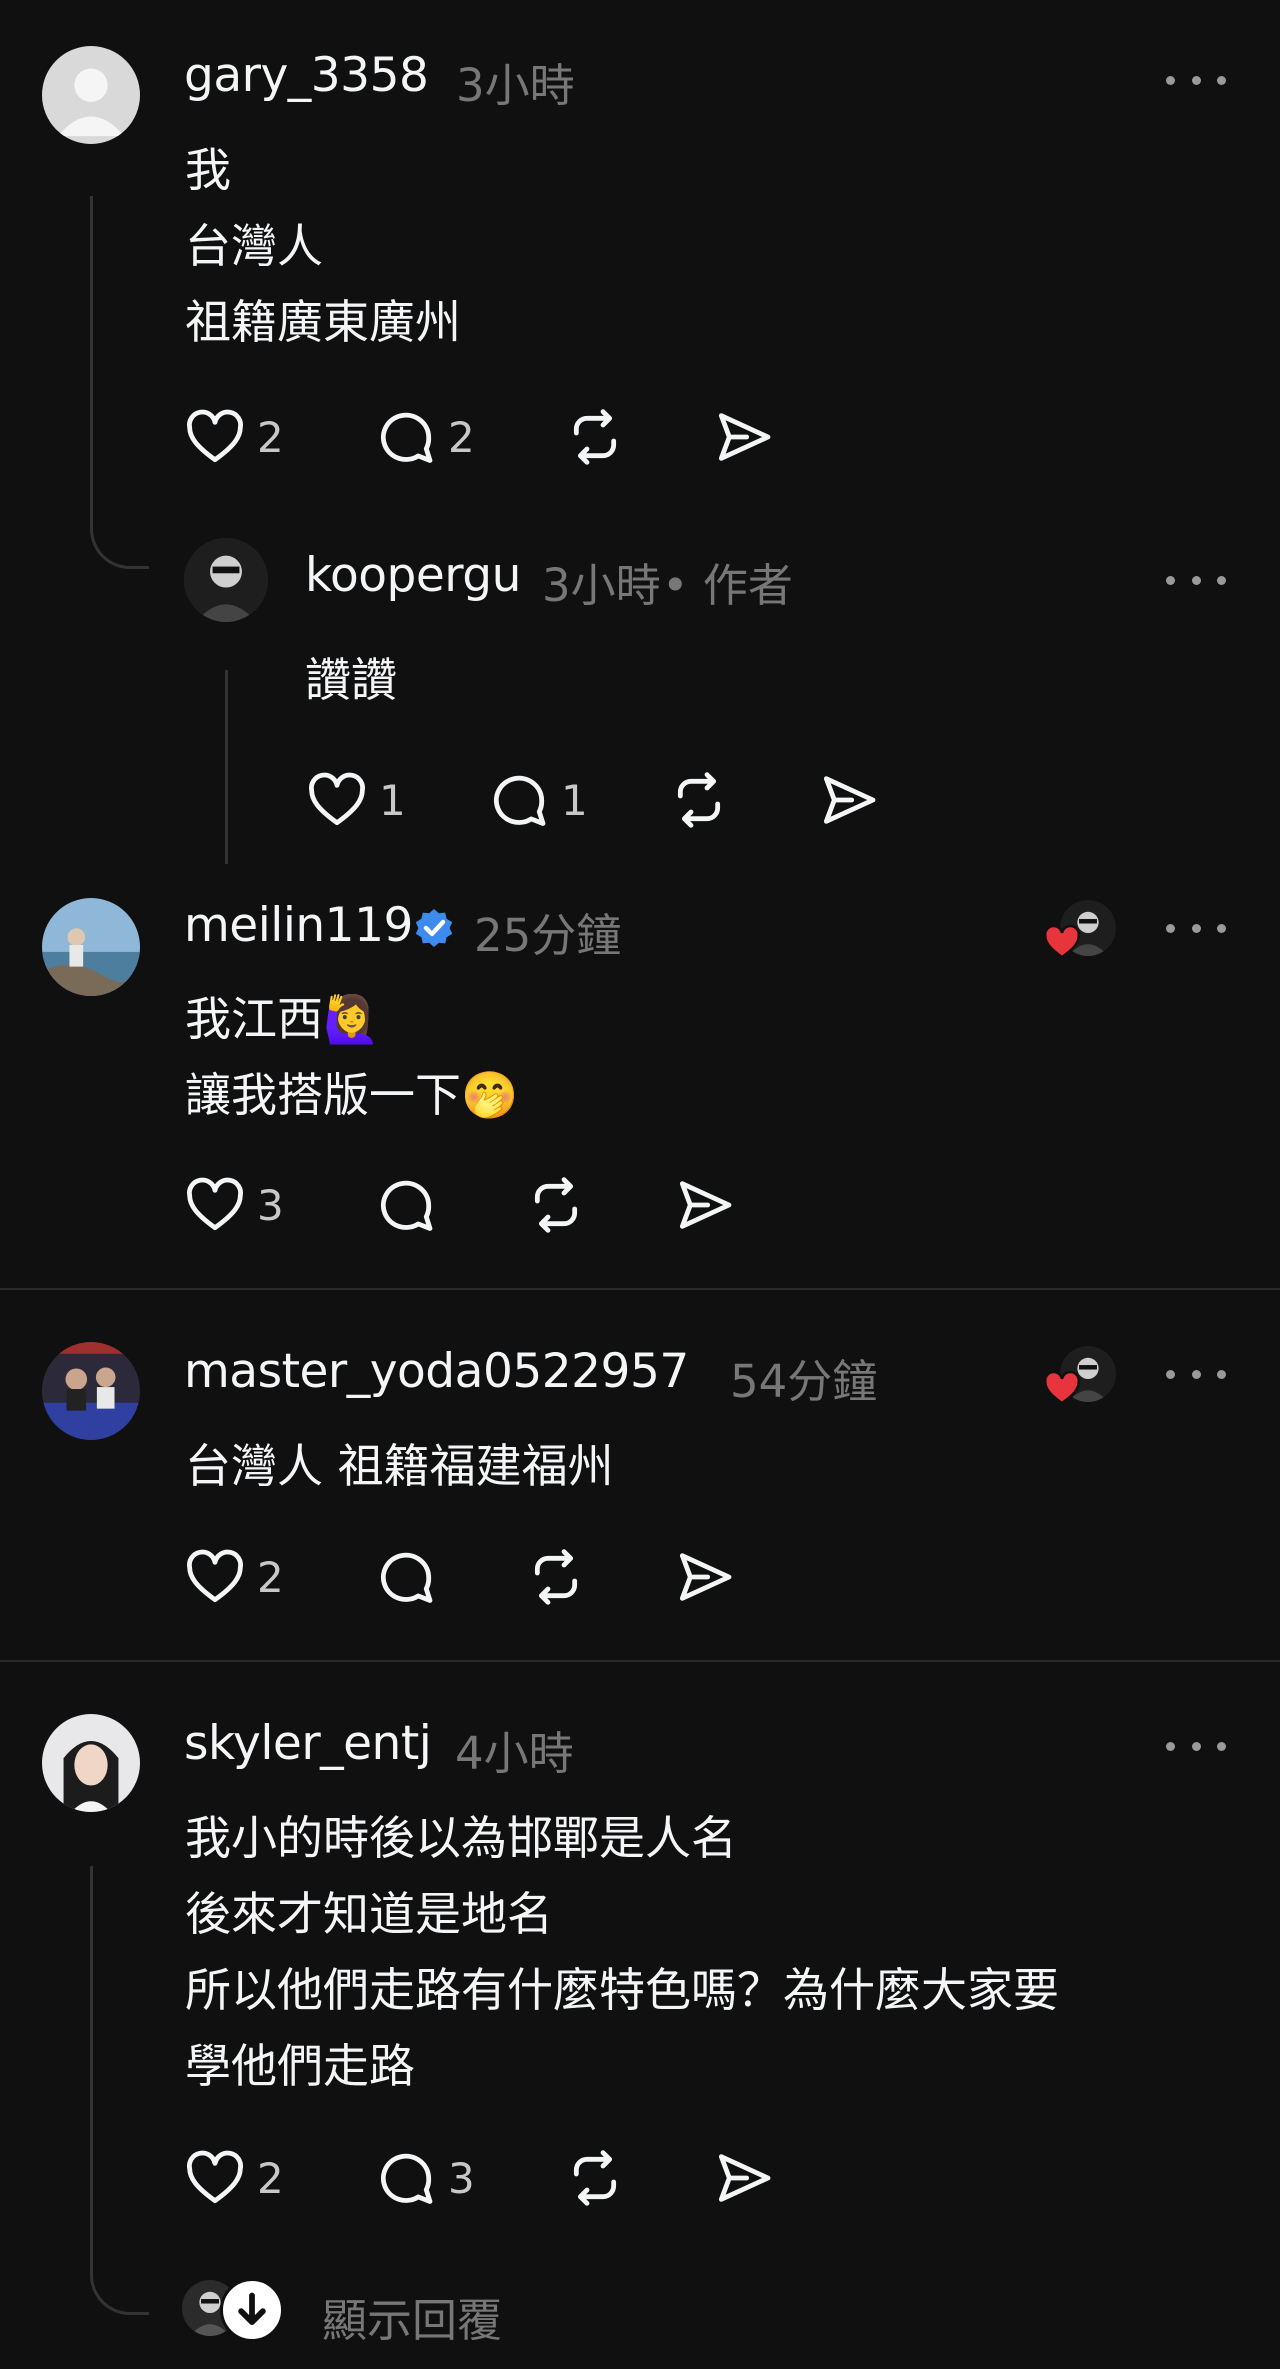  I want to click on timestamp: 25分鐘, so click(548, 935).